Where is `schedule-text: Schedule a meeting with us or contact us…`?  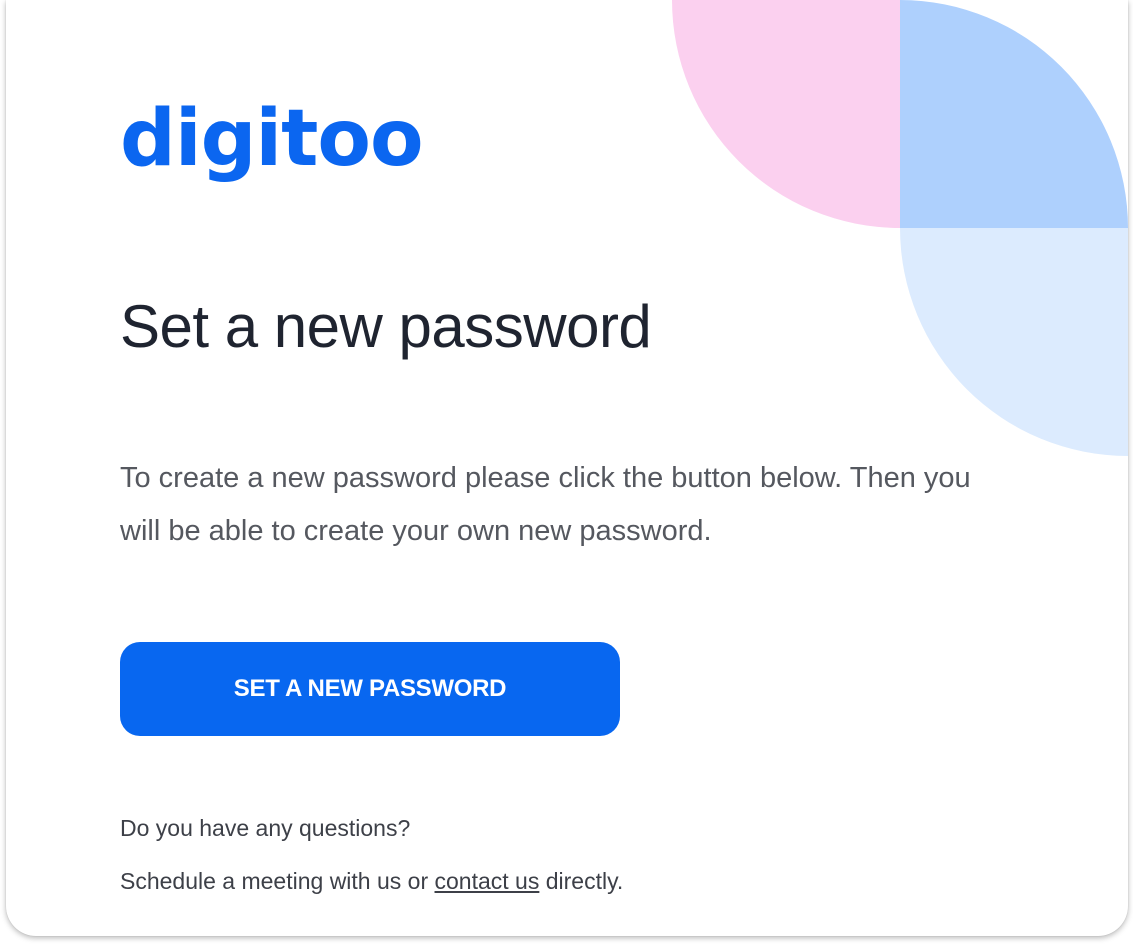 schedule-text: Schedule a meeting with us or contact us… is located at coordinates (371, 881).